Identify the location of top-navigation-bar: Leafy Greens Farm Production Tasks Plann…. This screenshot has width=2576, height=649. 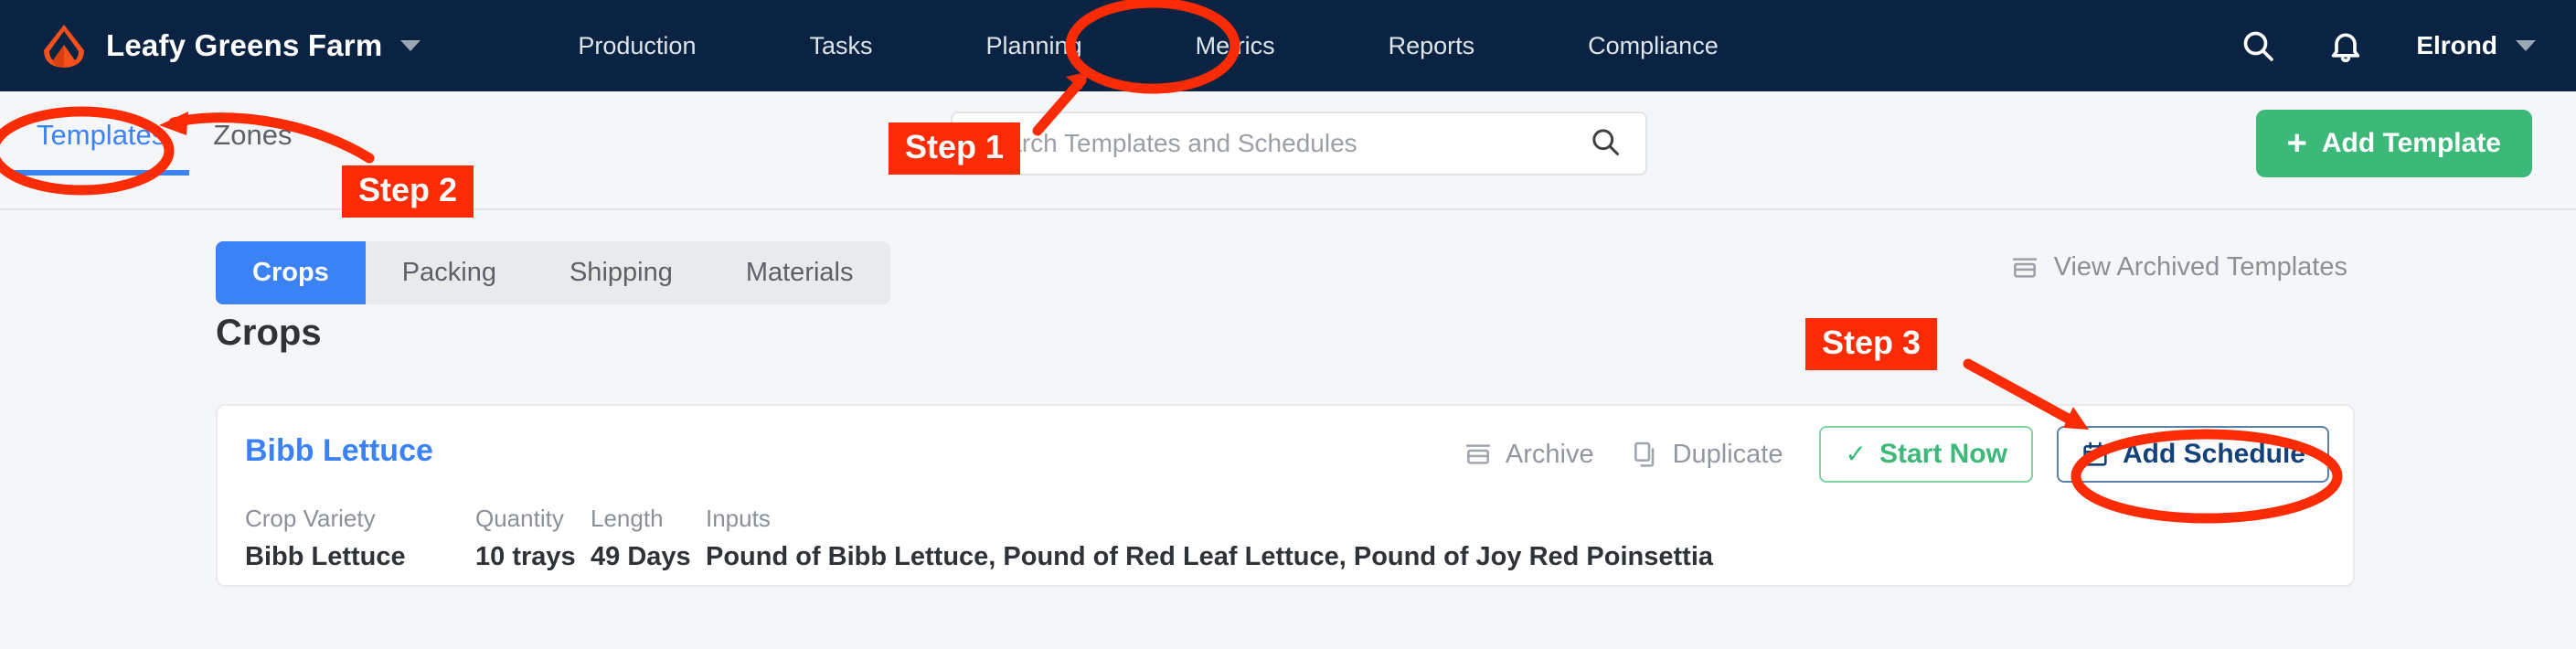
(1288, 45).